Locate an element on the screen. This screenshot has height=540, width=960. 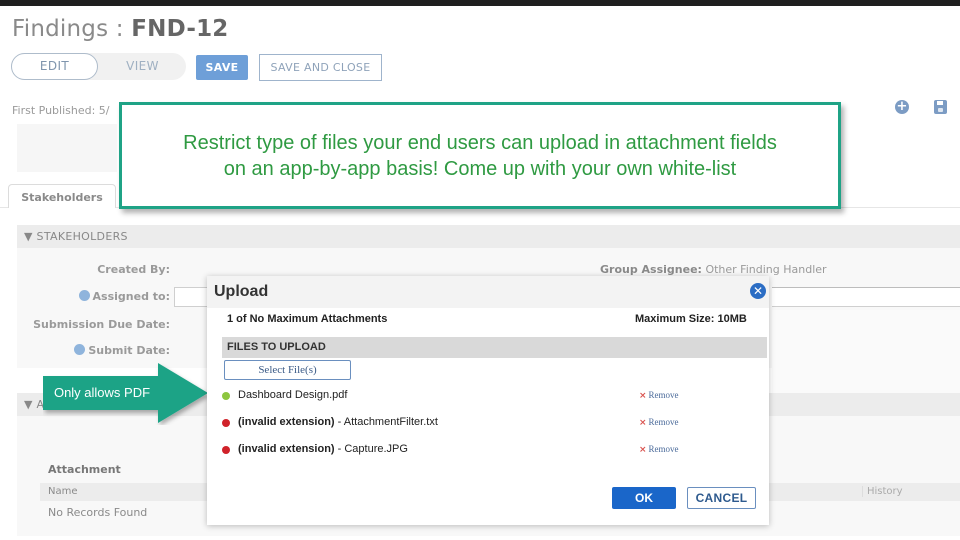
no-records-text: No Records Found is located at coordinates (98, 512).